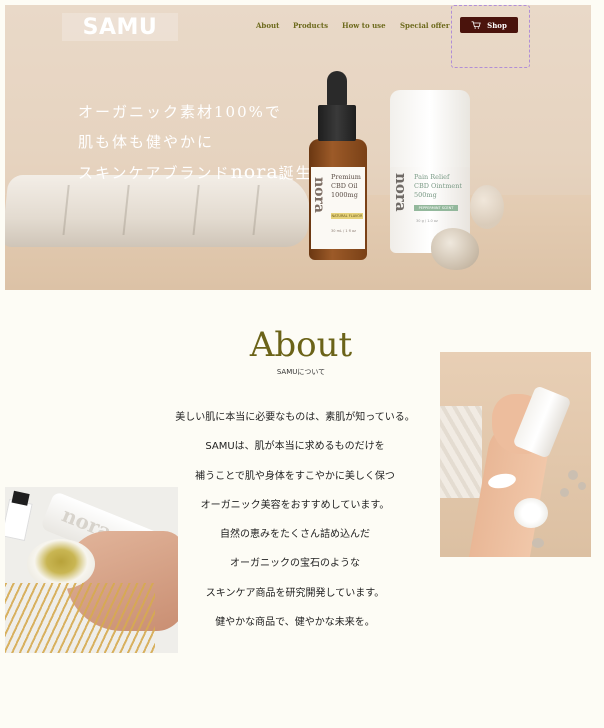 The image size is (604, 728). What do you see at coordinates (531, 513) in the screenshot?
I see `cream-jar-image` at bounding box center [531, 513].